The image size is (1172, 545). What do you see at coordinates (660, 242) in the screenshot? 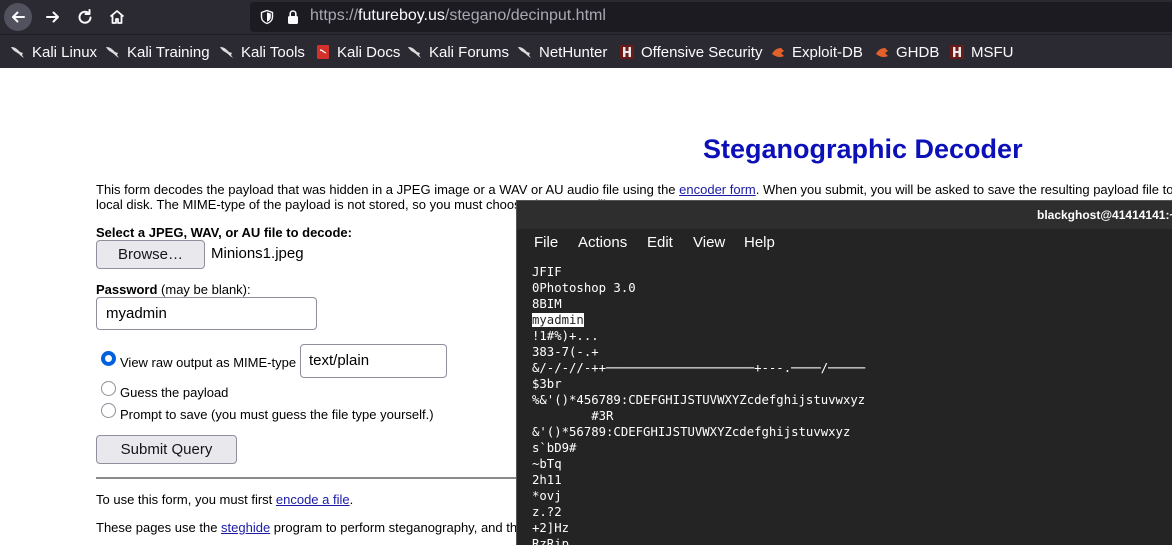
I see `terminal-menu-edit: Edit` at bounding box center [660, 242].